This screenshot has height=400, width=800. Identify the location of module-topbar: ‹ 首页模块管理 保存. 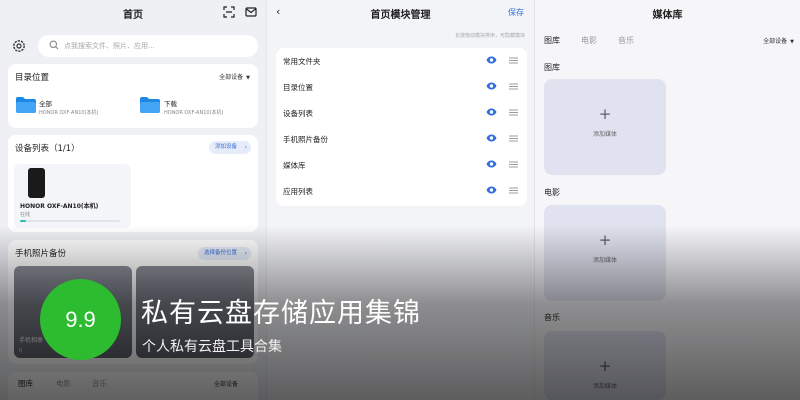
(400, 13).